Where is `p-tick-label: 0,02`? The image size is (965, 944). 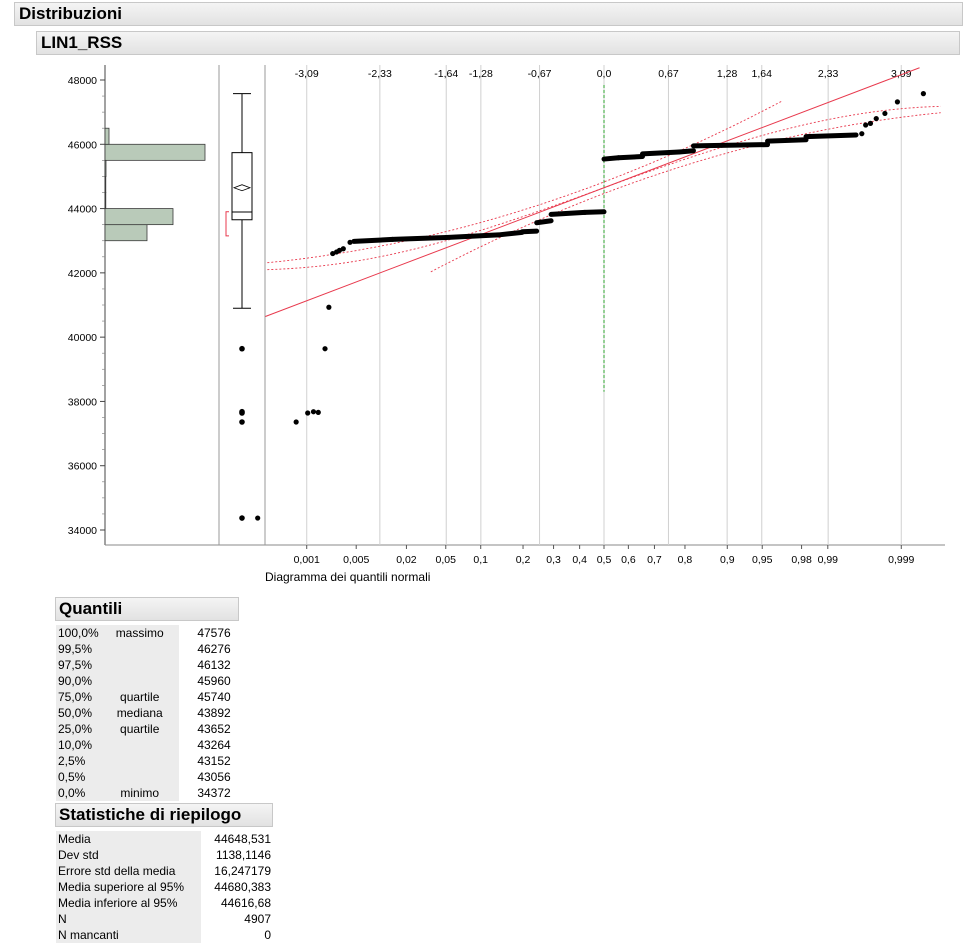 p-tick-label: 0,02 is located at coordinates (406, 560).